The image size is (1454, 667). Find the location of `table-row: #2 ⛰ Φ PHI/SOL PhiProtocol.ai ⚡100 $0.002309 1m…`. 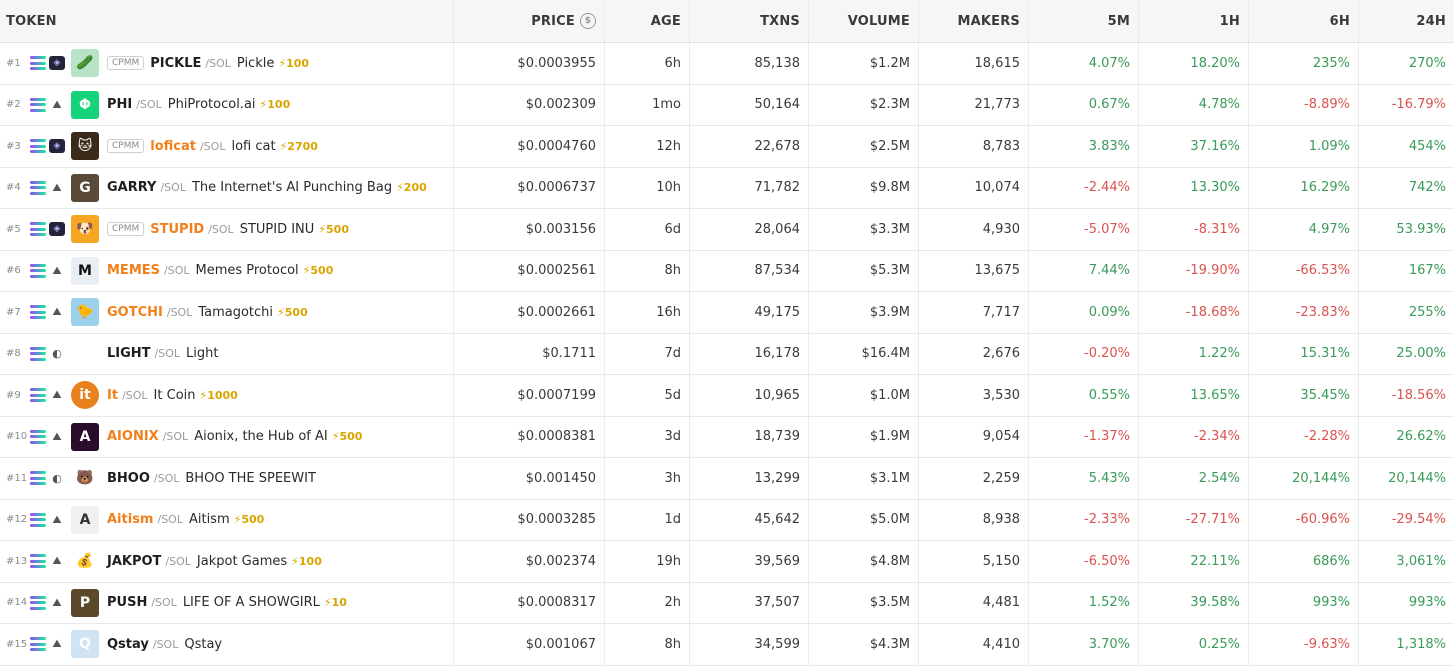

table-row: #2 ⛰ Φ PHI/SOL PhiProtocol.ai ⚡100 $0.002309 1m… is located at coordinates (727, 105).